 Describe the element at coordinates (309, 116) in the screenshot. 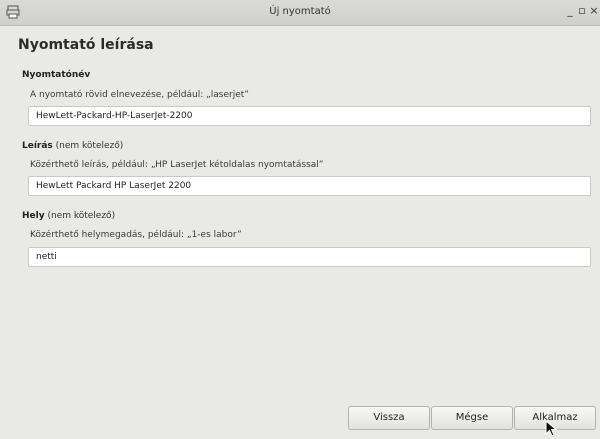

I see `printer-name-field` at that location.